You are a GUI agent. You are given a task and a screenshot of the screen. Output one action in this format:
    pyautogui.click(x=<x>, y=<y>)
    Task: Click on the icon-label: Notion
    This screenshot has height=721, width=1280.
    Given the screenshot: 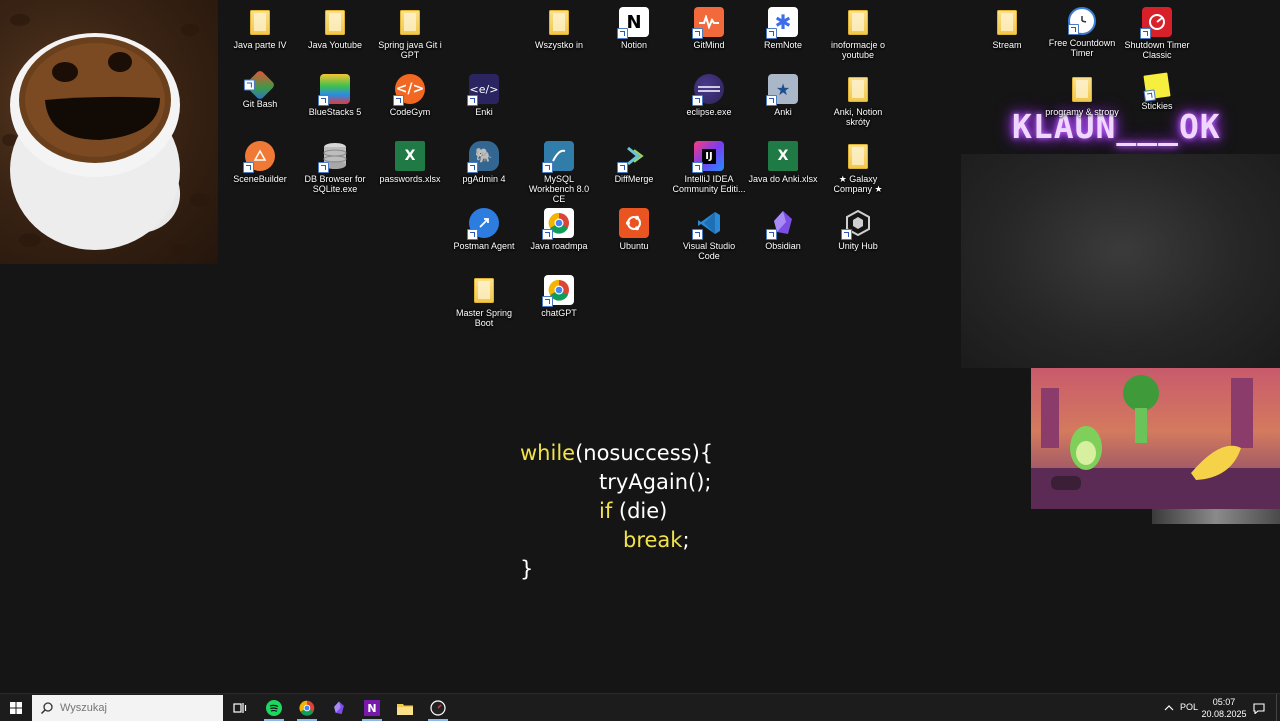 What is the action you would take?
    pyautogui.click(x=633, y=45)
    